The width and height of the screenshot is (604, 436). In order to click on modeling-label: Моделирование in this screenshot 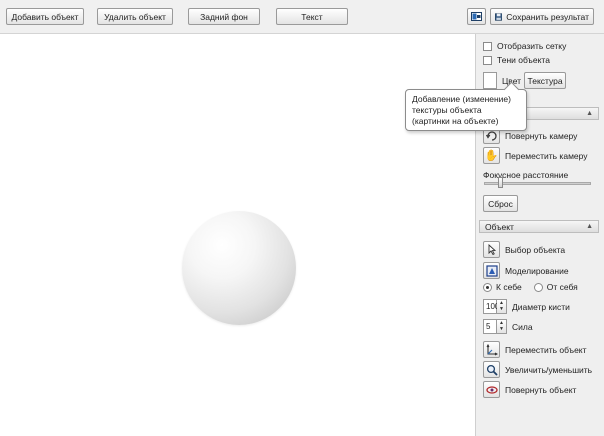, I will do `click(537, 270)`.